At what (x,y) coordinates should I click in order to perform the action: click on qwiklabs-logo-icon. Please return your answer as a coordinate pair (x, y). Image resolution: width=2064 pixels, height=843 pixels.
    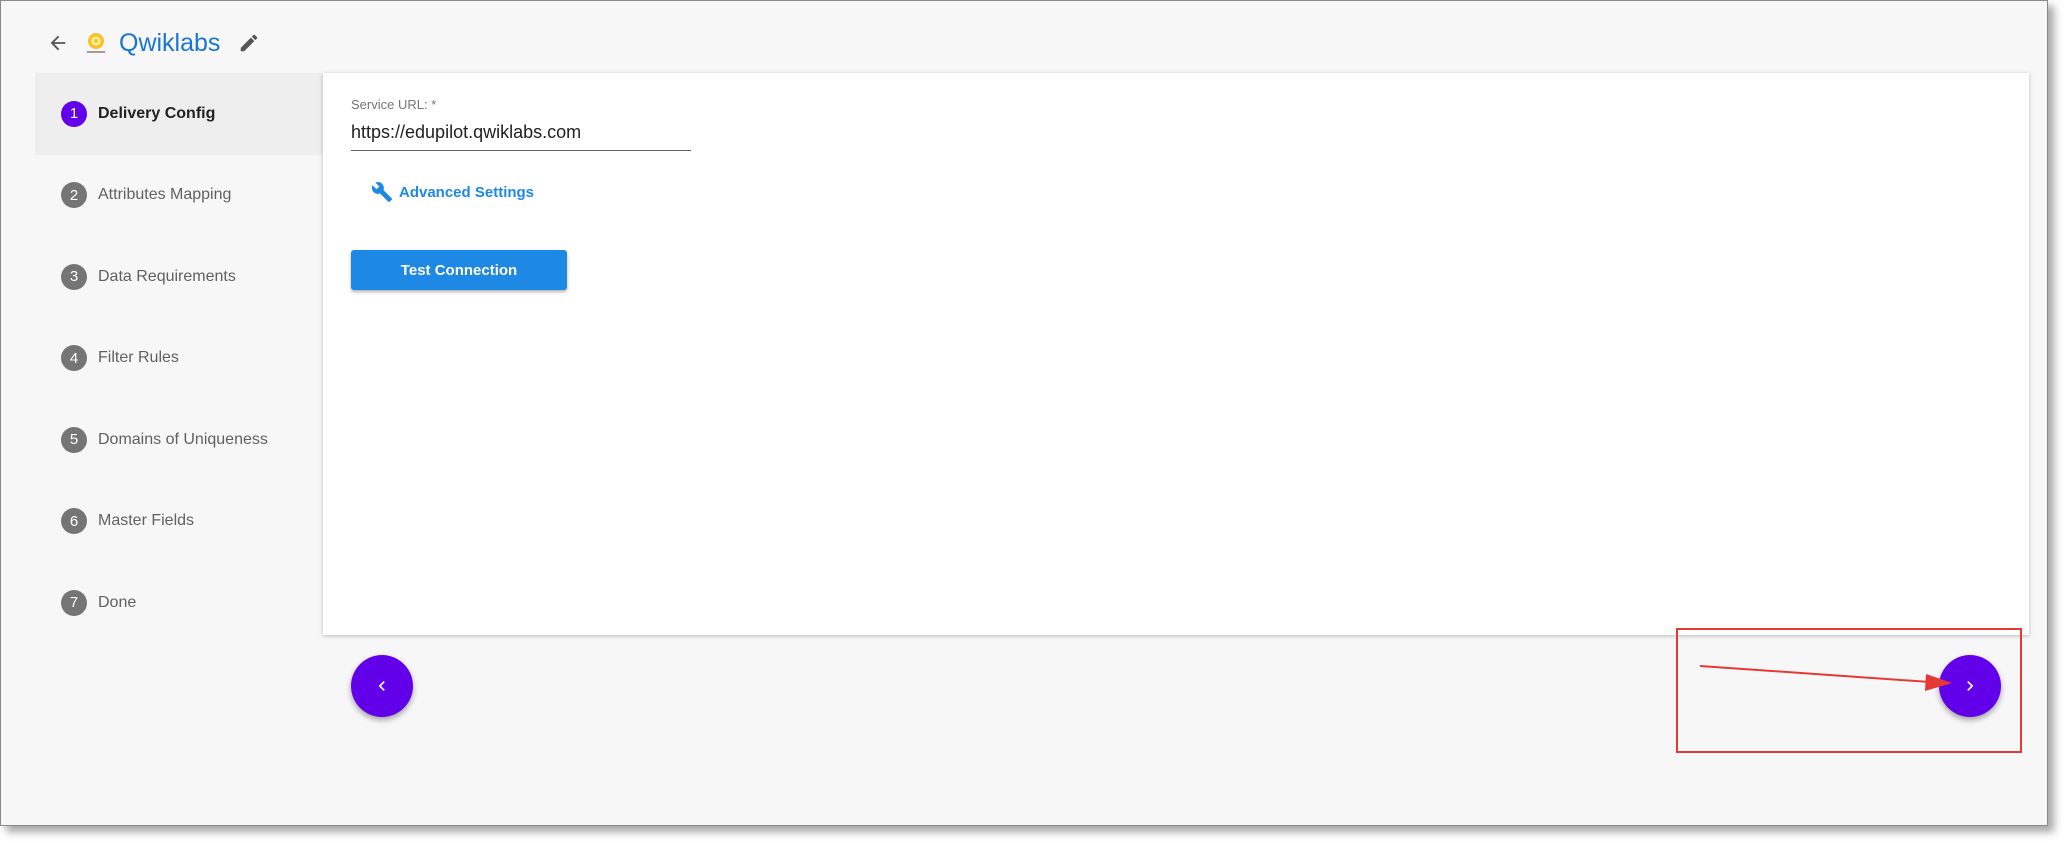
    Looking at the image, I should click on (96, 43).